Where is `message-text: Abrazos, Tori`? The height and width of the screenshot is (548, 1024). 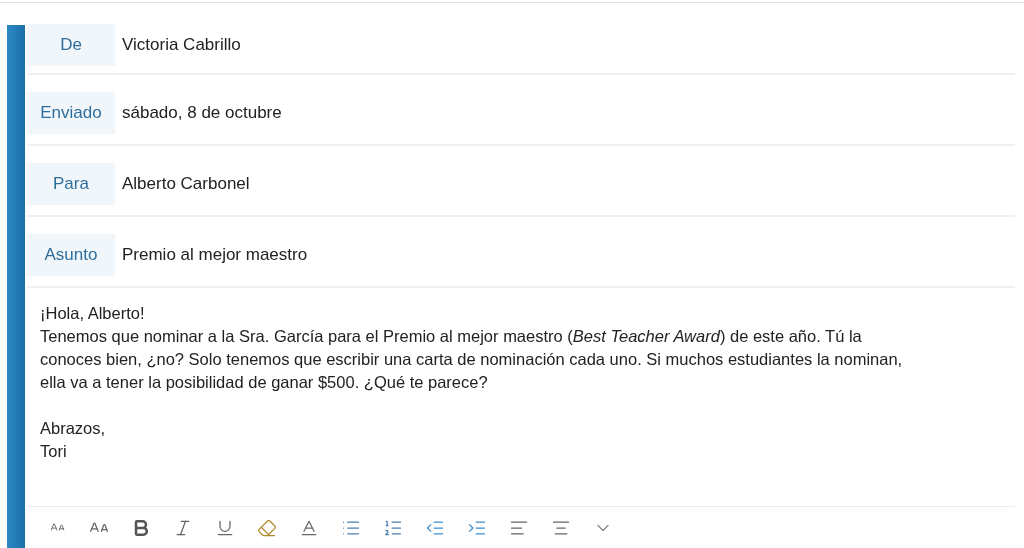
message-text: Abrazos, Tori is located at coordinates (73, 440).